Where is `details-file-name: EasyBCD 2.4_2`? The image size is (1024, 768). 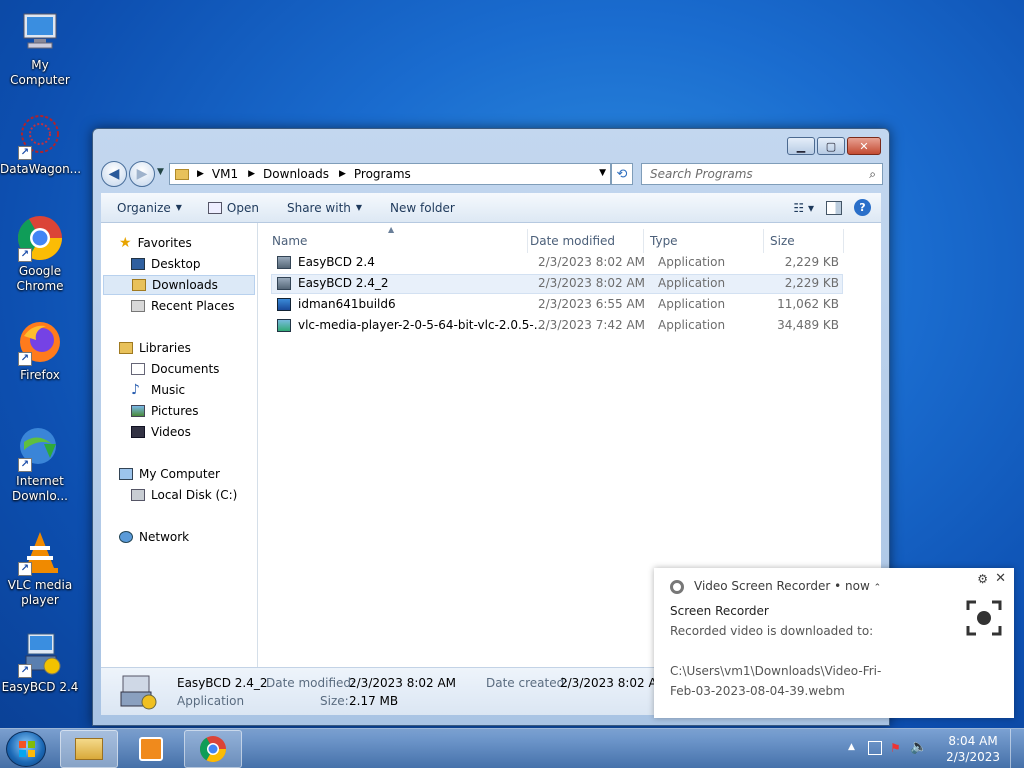
details-file-name: EasyBCD 2.4_2 is located at coordinates (222, 683).